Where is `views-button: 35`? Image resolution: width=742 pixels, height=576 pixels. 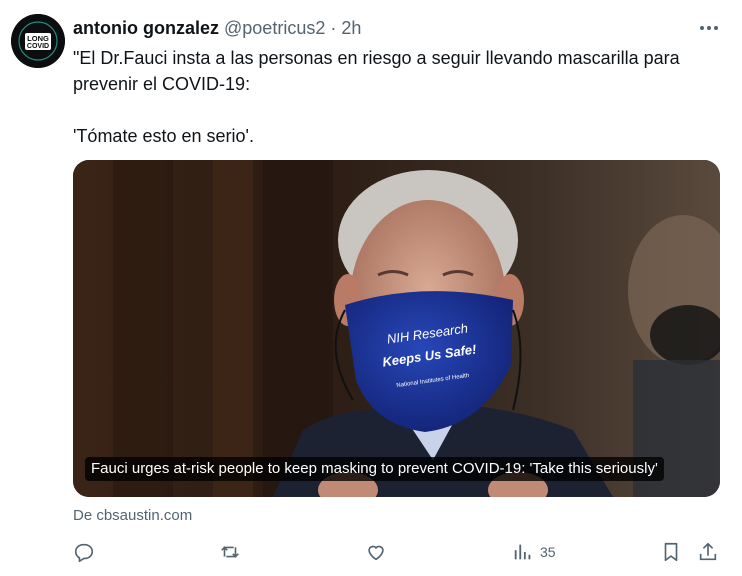
views-button: 35 is located at coordinates (534, 552).